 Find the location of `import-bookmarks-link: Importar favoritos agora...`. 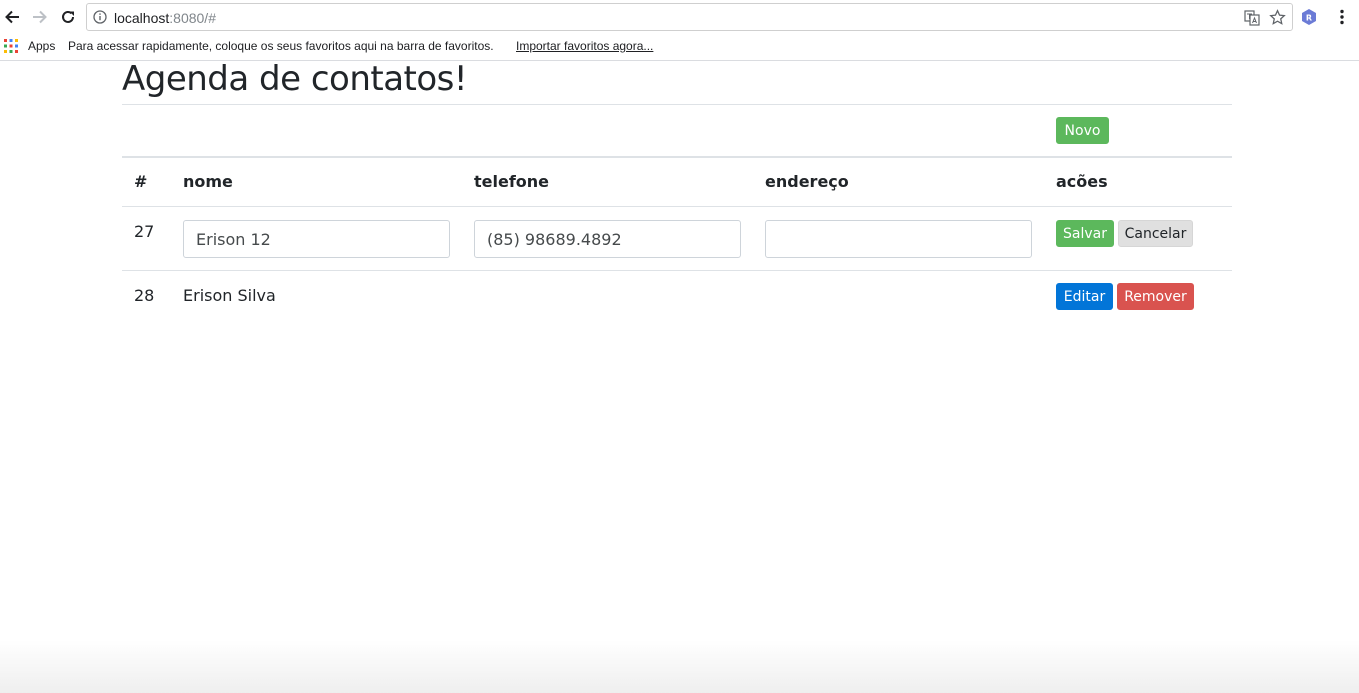

import-bookmarks-link: Importar favoritos agora... is located at coordinates (584, 46).